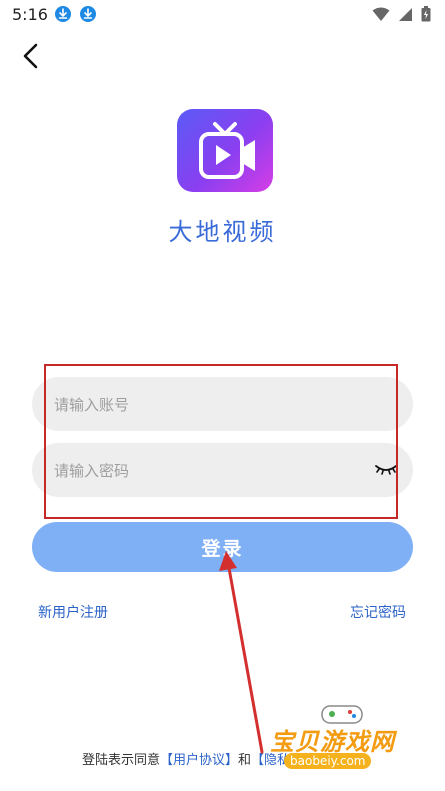 Image resolution: width=445 pixels, height=791 pixels. I want to click on watermark: 宝贝游戏网 baobeiy.com, so click(345, 738).